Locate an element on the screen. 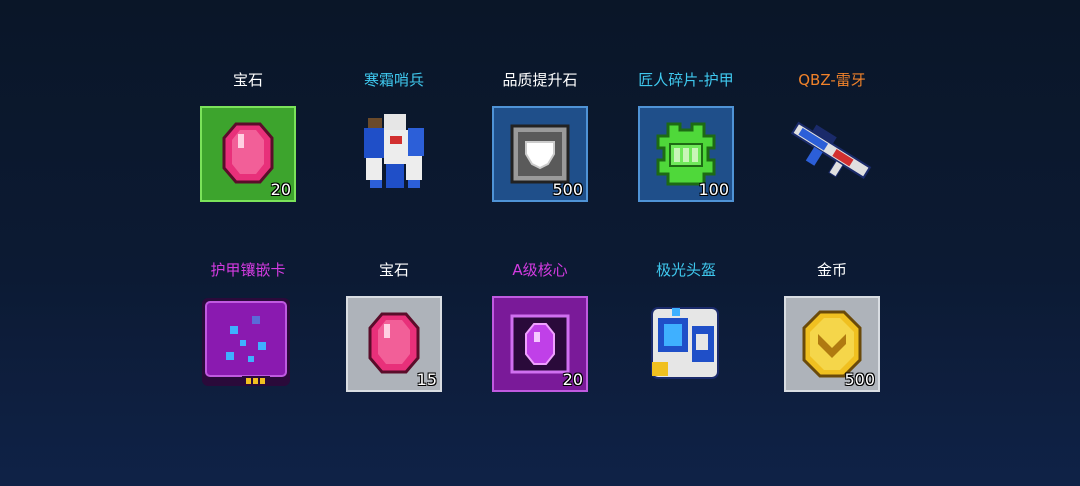 The image size is (1080, 486). reward-item-gem-2: 宝石 15 is located at coordinates (394, 330).